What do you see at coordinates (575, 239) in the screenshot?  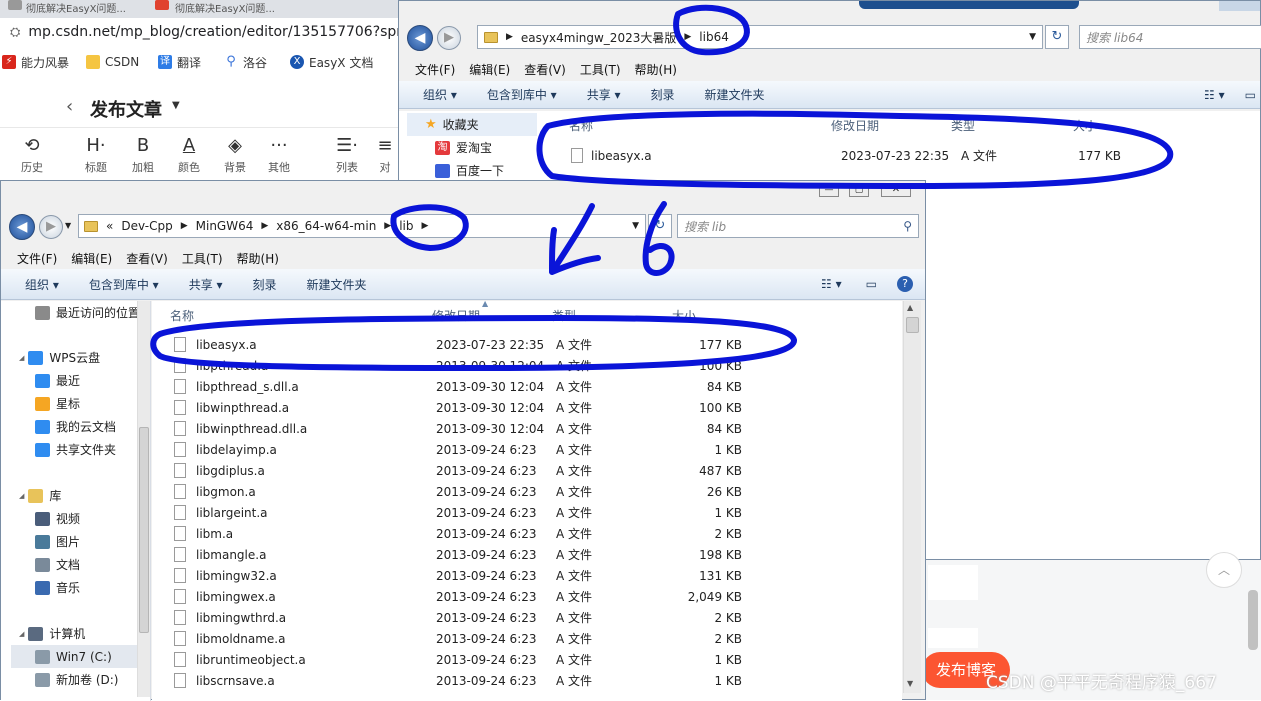 I see `ink-arrow` at bounding box center [575, 239].